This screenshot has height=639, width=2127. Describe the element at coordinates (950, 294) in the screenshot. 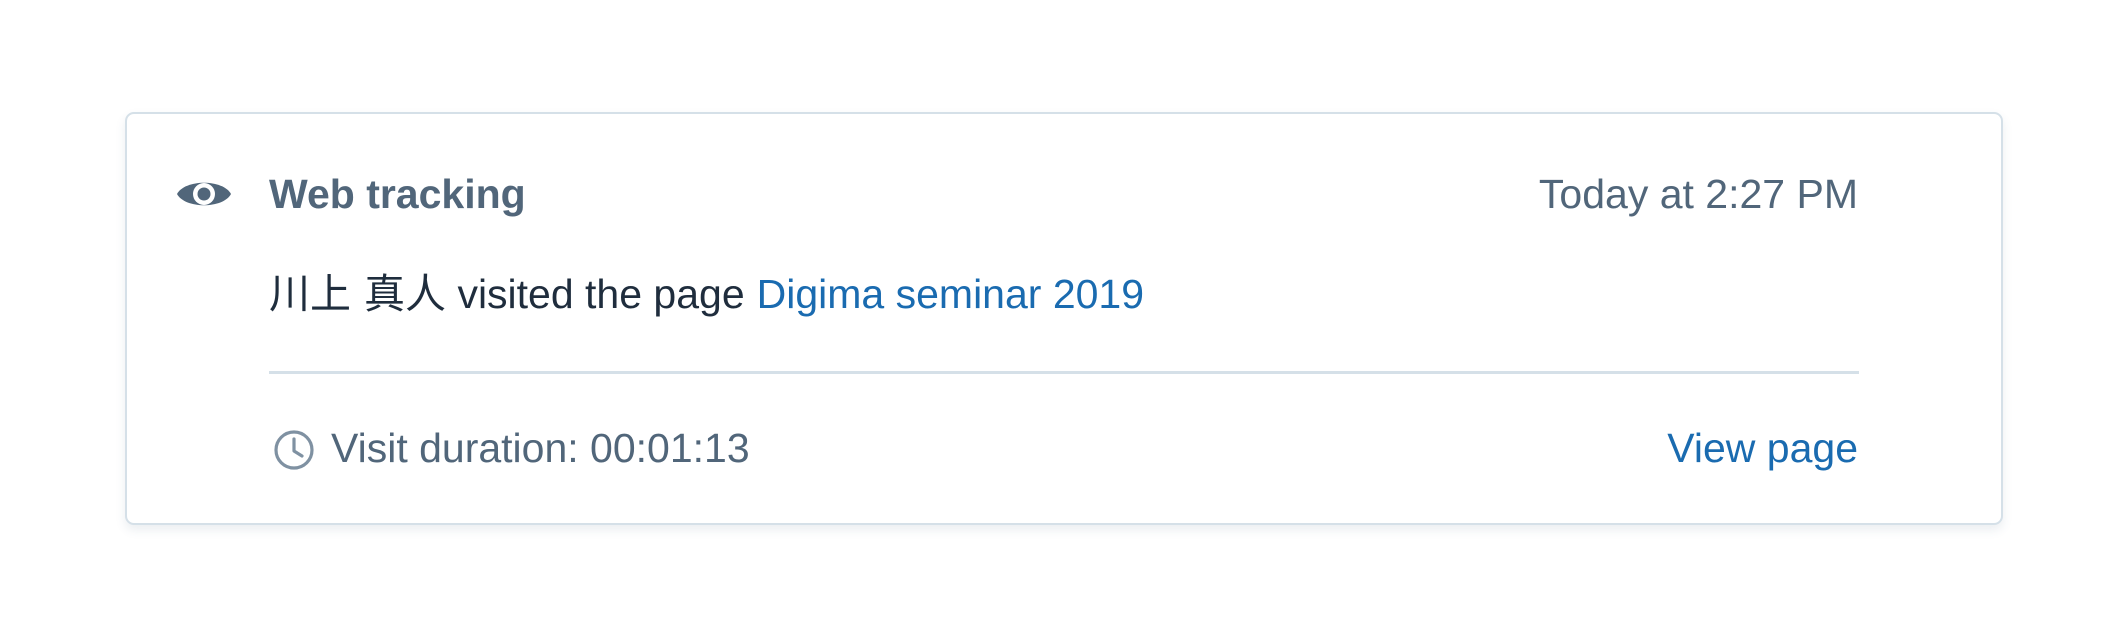

I see `visited-page-link: Digima seminar 2019` at that location.